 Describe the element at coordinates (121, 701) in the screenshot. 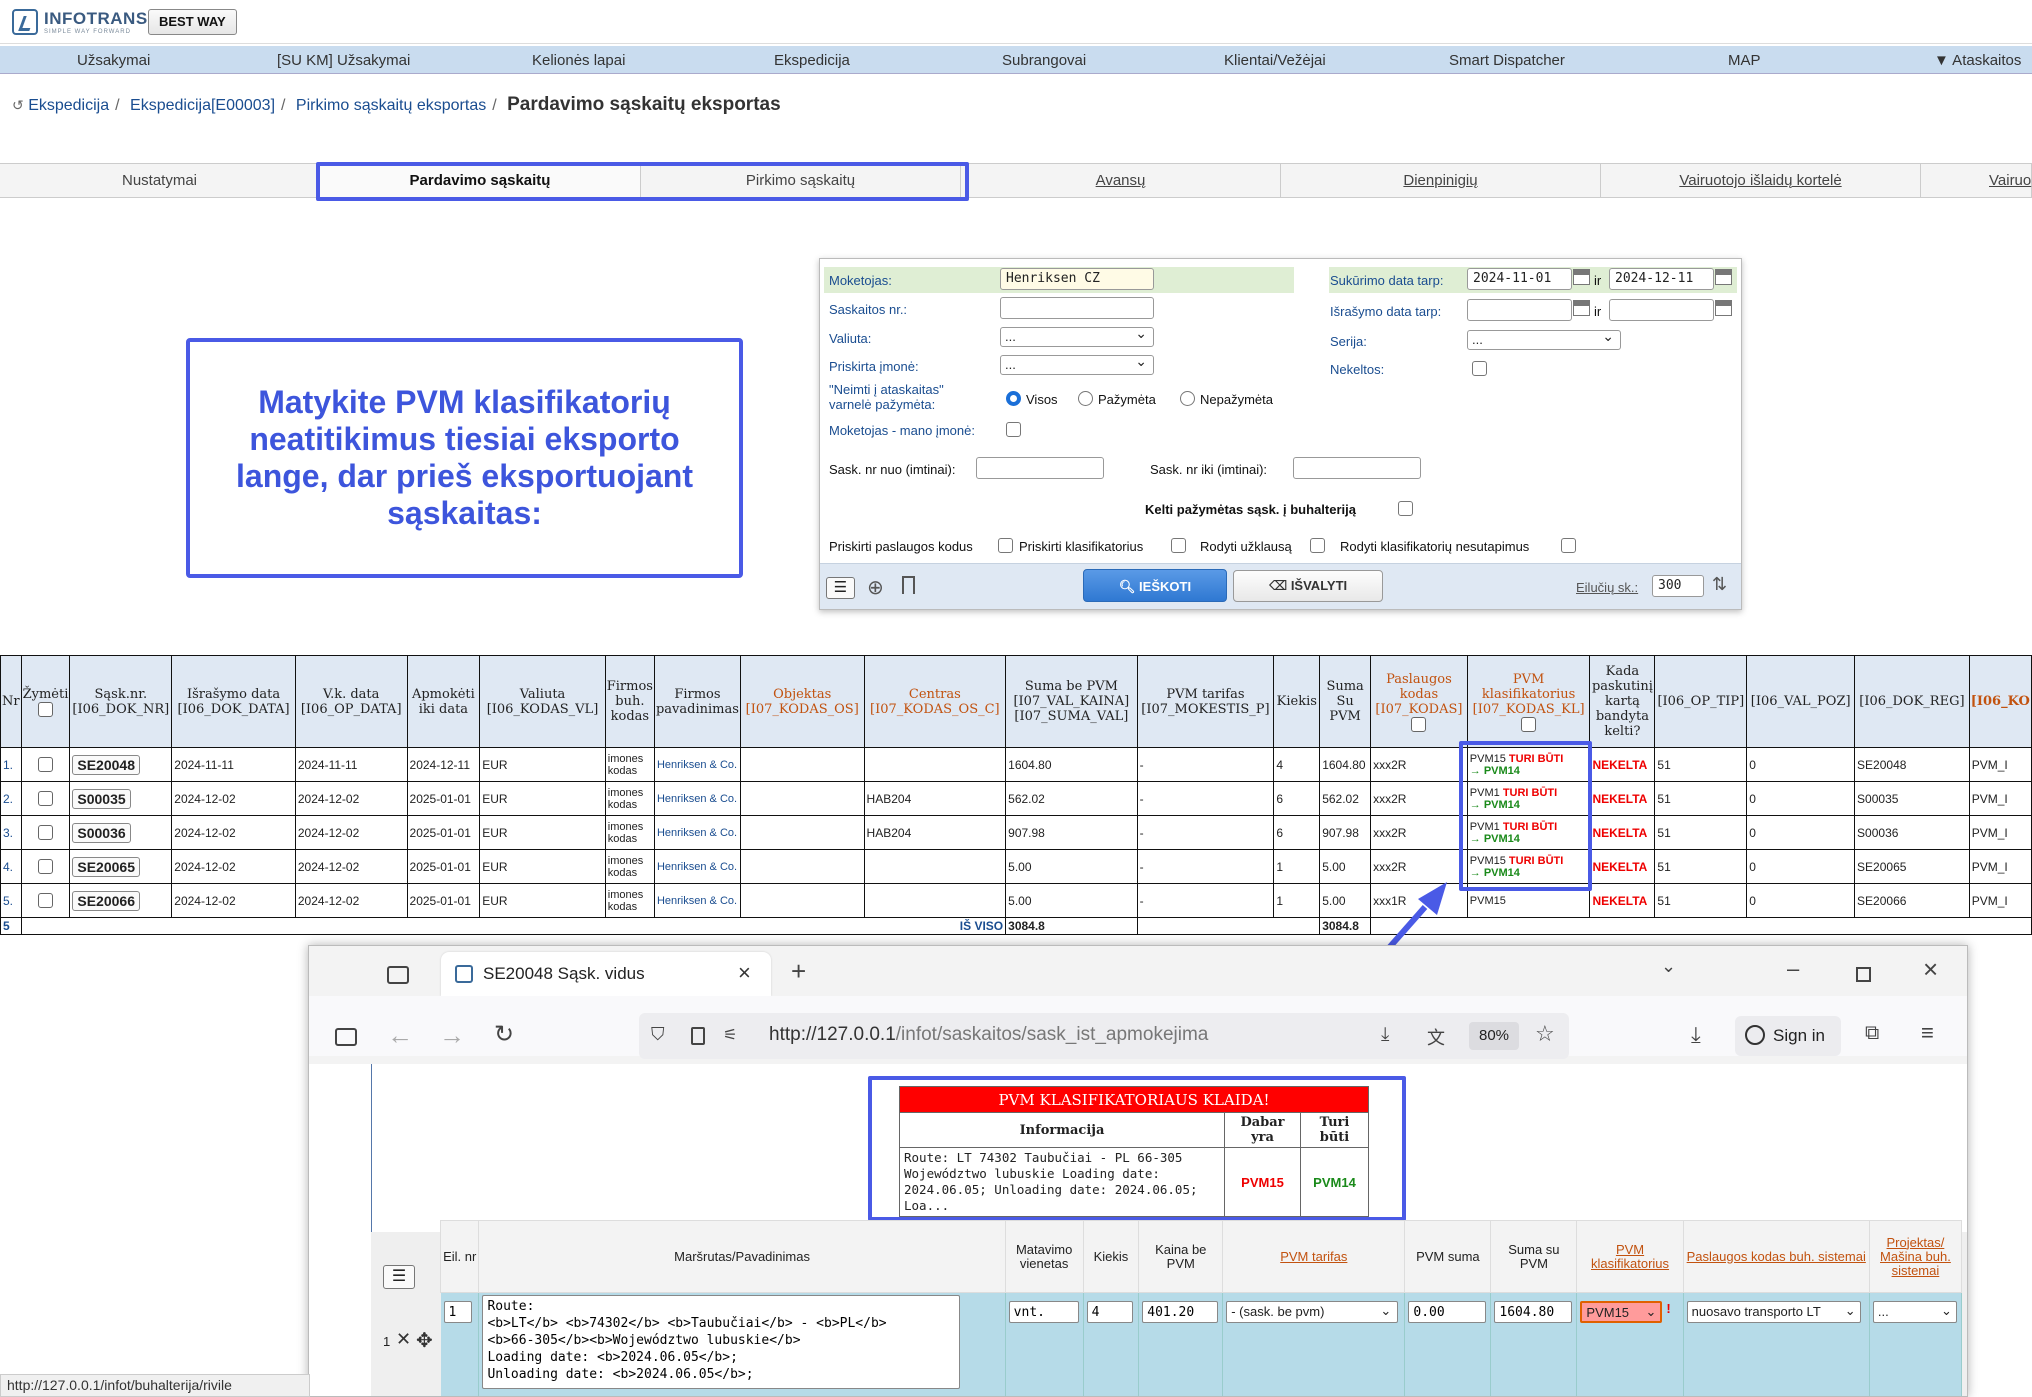

I see `col-sask: Sąsk.nr. [I06_DOK_NR]` at that location.